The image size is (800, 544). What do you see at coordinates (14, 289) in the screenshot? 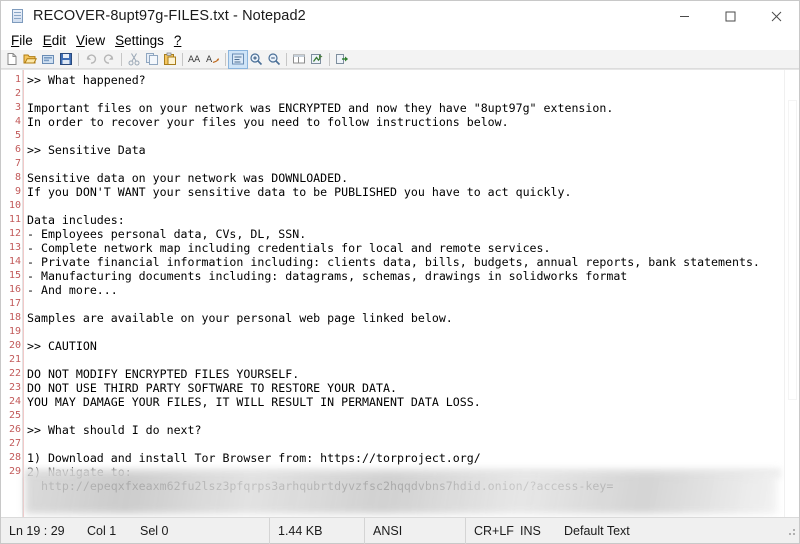
I see `line-number: 16` at bounding box center [14, 289].